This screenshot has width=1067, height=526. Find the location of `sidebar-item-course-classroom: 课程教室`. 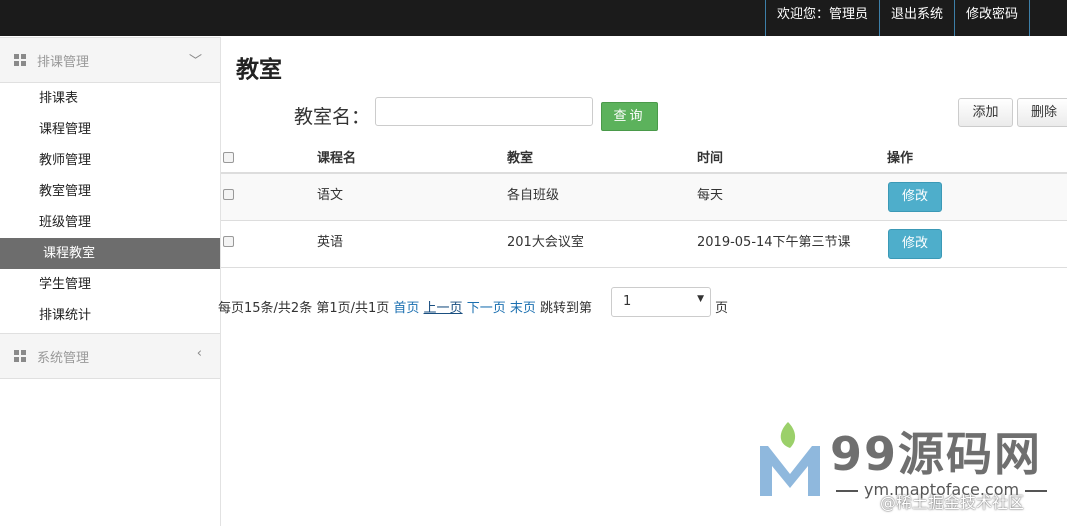

sidebar-item-course-classroom: 课程教室 is located at coordinates (110, 253).